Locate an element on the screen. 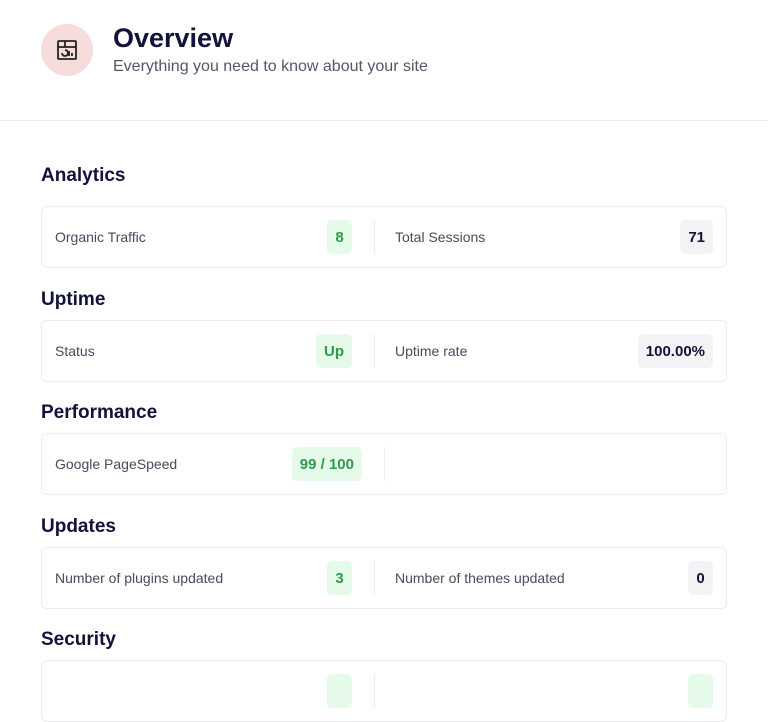  section-title-performance: Performance is located at coordinates (99, 412).